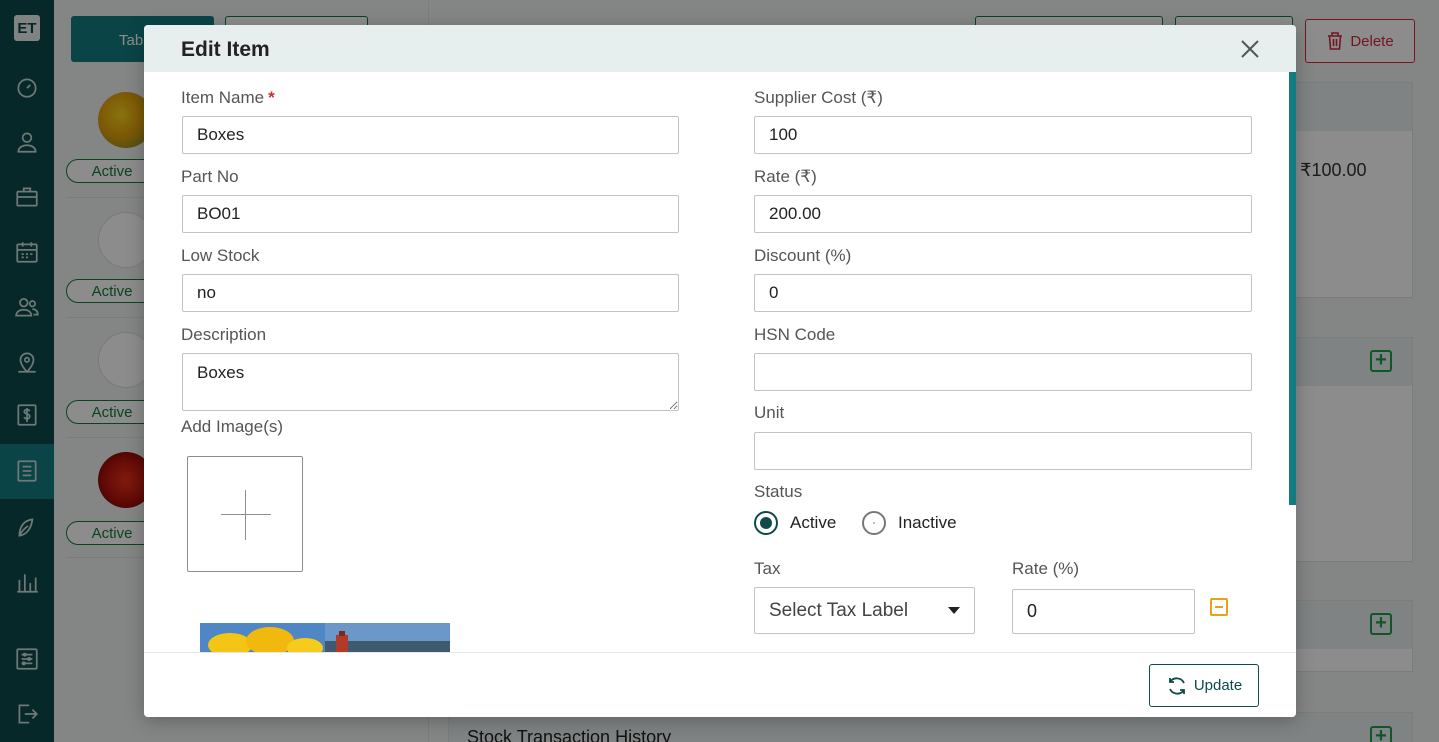  I want to click on add-image-button, so click(245, 514).